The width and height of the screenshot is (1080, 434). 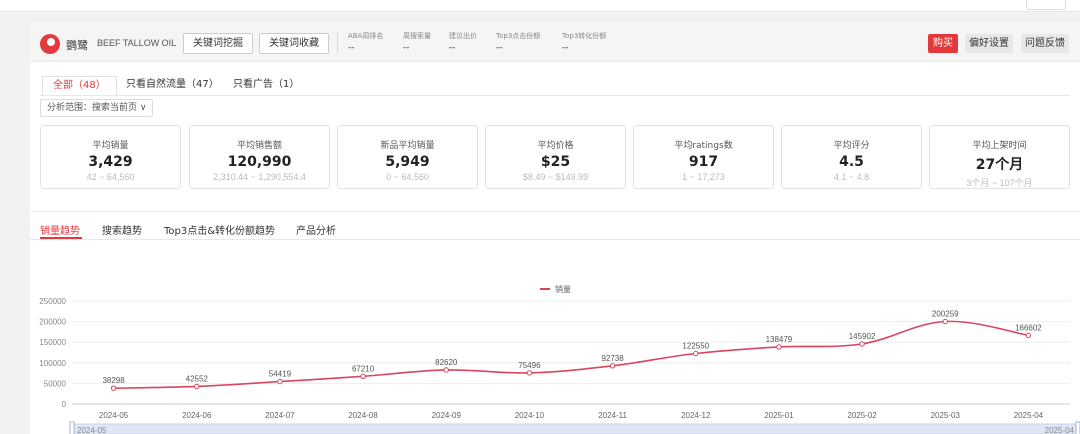 I want to click on analysis-scope-dropdown: 分析范围：搜索当前页 ∨, so click(x=97, y=108).